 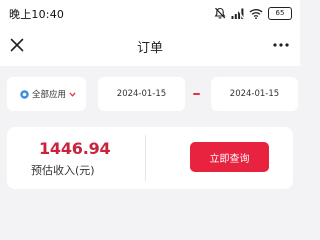 What do you see at coordinates (75, 148) in the screenshot?
I see `income-amount: 1446.94` at bounding box center [75, 148].